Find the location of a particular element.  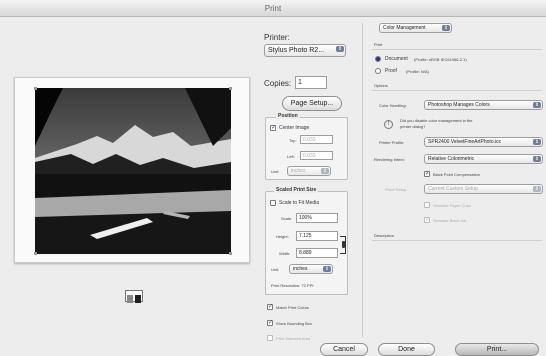

copies-label: Copies: is located at coordinates (278, 83).